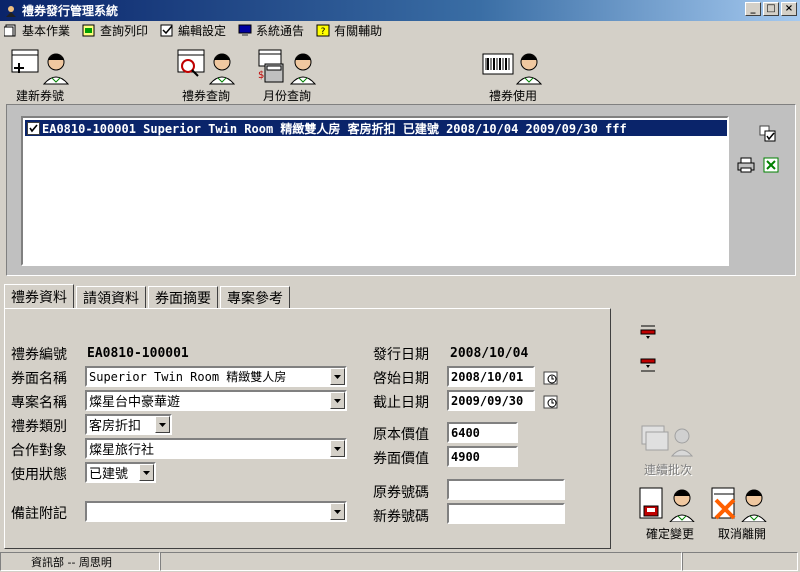 The image size is (800, 572). What do you see at coordinates (255, 297) in the screenshot?
I see `tab-project-reference: 專案參考` at bounding box center [255, 297].